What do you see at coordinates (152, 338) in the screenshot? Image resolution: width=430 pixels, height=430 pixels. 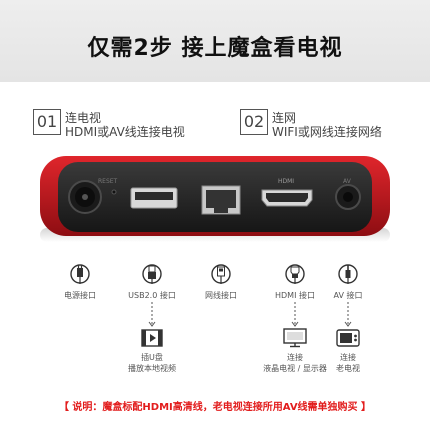 I see `video-file-icon` at bounding box center [152, 338].